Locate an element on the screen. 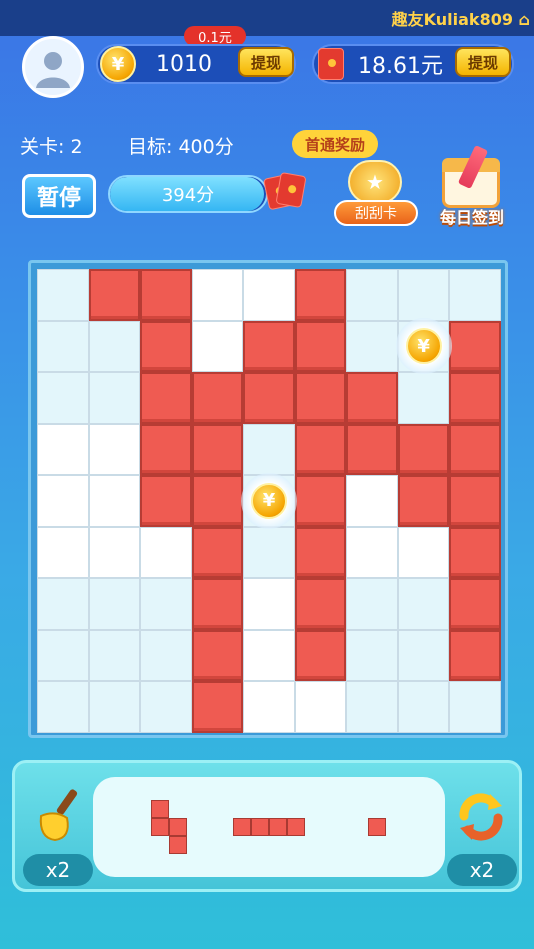 The width and height of the screenshot is (534, 949). withdraw-cash-button: 提现 is located at coordinates (483, 62).